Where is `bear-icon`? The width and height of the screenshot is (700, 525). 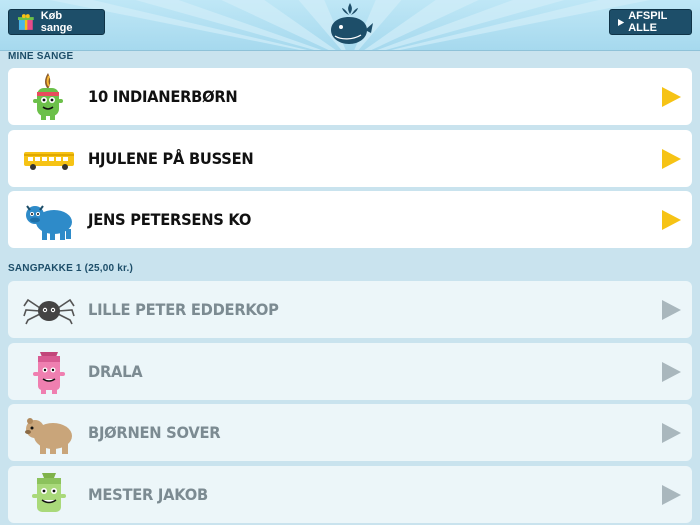
bear-icon is located at coordinates (48, 436).